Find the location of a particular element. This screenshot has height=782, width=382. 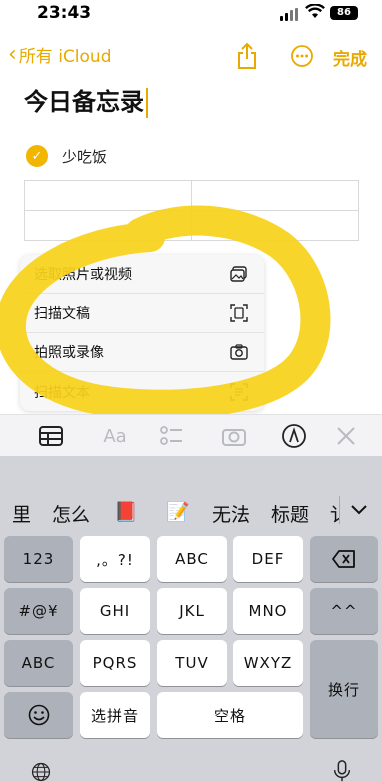

candidate-word: 标题 is located at coordinates (290, 513).